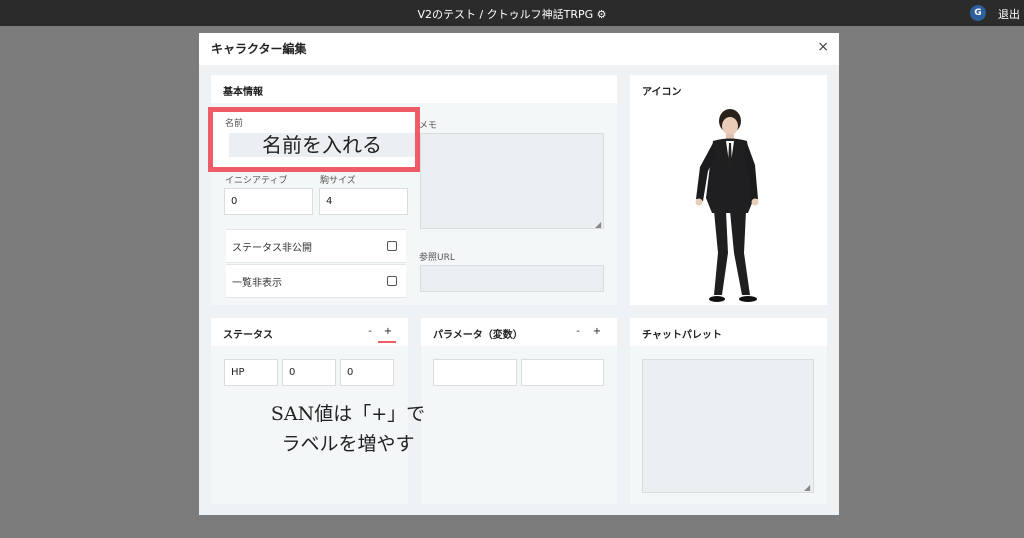 This screenshot has width=1024, height=538. What do you see at coordinates (728, 332) in the screenshot?
I see `chat-palette-header: チャットパレット` at bounding box center [728, 332].